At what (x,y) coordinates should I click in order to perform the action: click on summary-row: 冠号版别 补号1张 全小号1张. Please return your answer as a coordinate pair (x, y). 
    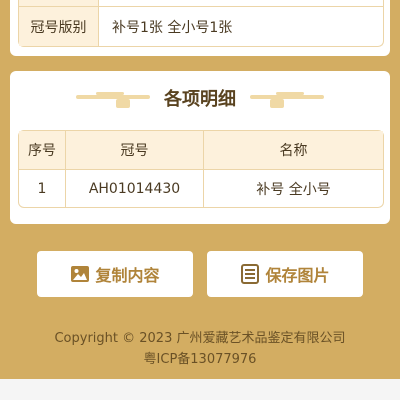
    Looking at the image, I should click on (201, 26).